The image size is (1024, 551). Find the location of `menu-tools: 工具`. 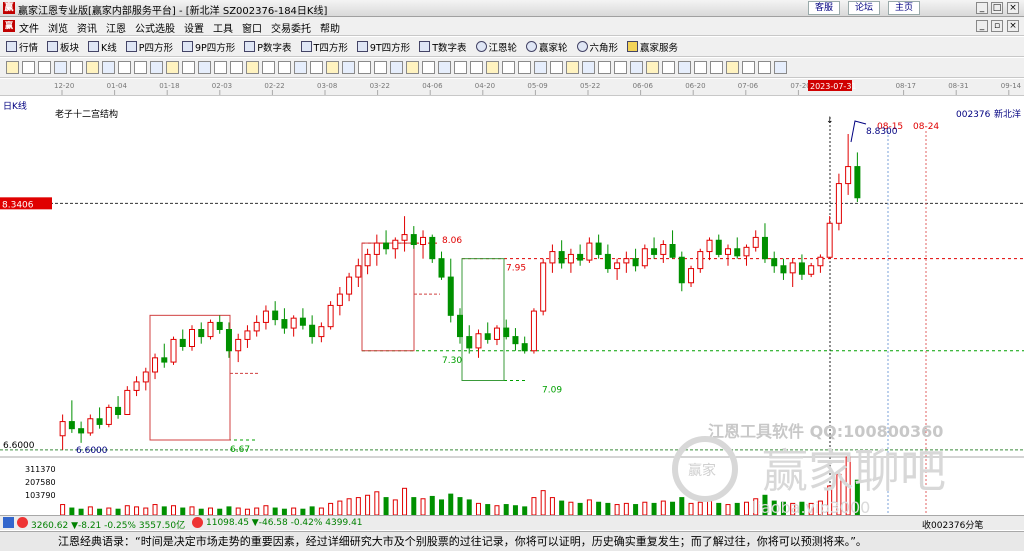

menu-tools: 工具 is located at coordinates (223, 27).